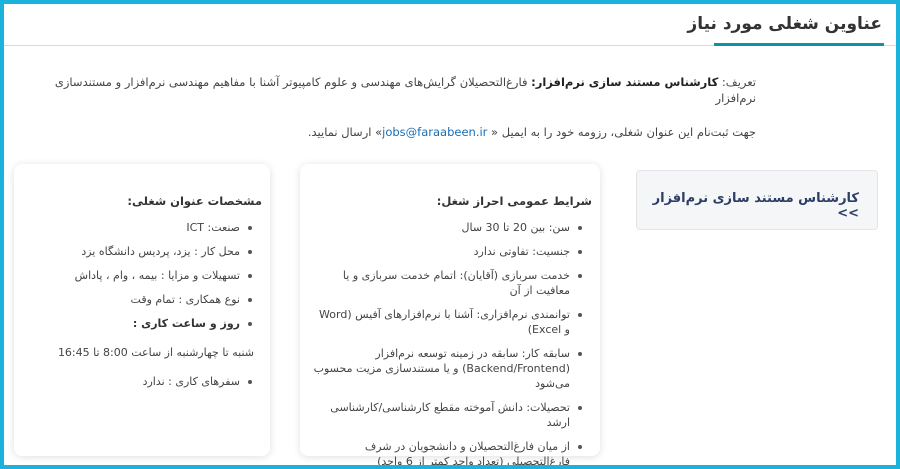  Describe the element at coordinates (140, 227) in the screenshot. I see `industry-item: صنعت: ICT` at that location.